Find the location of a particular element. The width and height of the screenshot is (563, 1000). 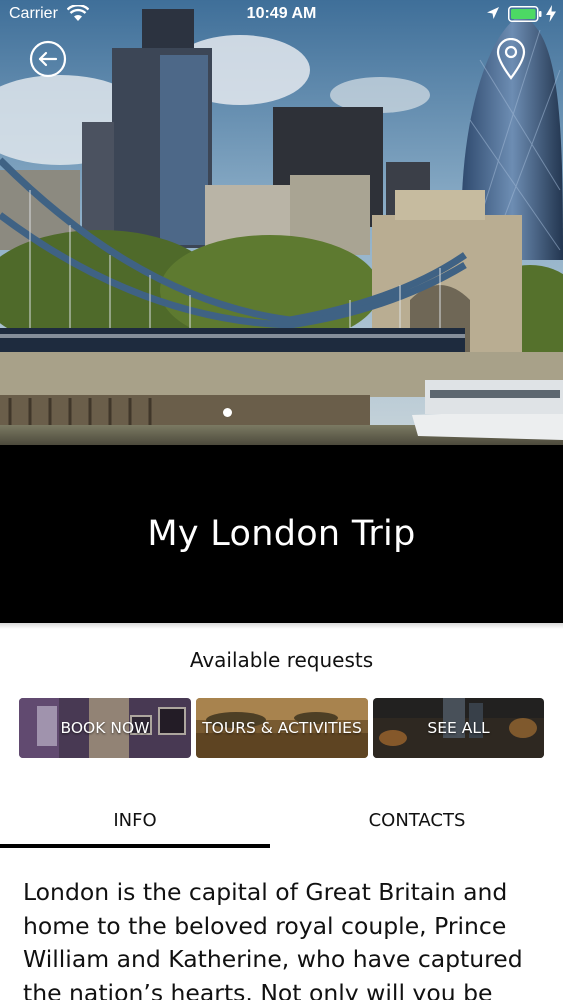

see-all-button: SEE ALL is located at coordinates (458, 728).